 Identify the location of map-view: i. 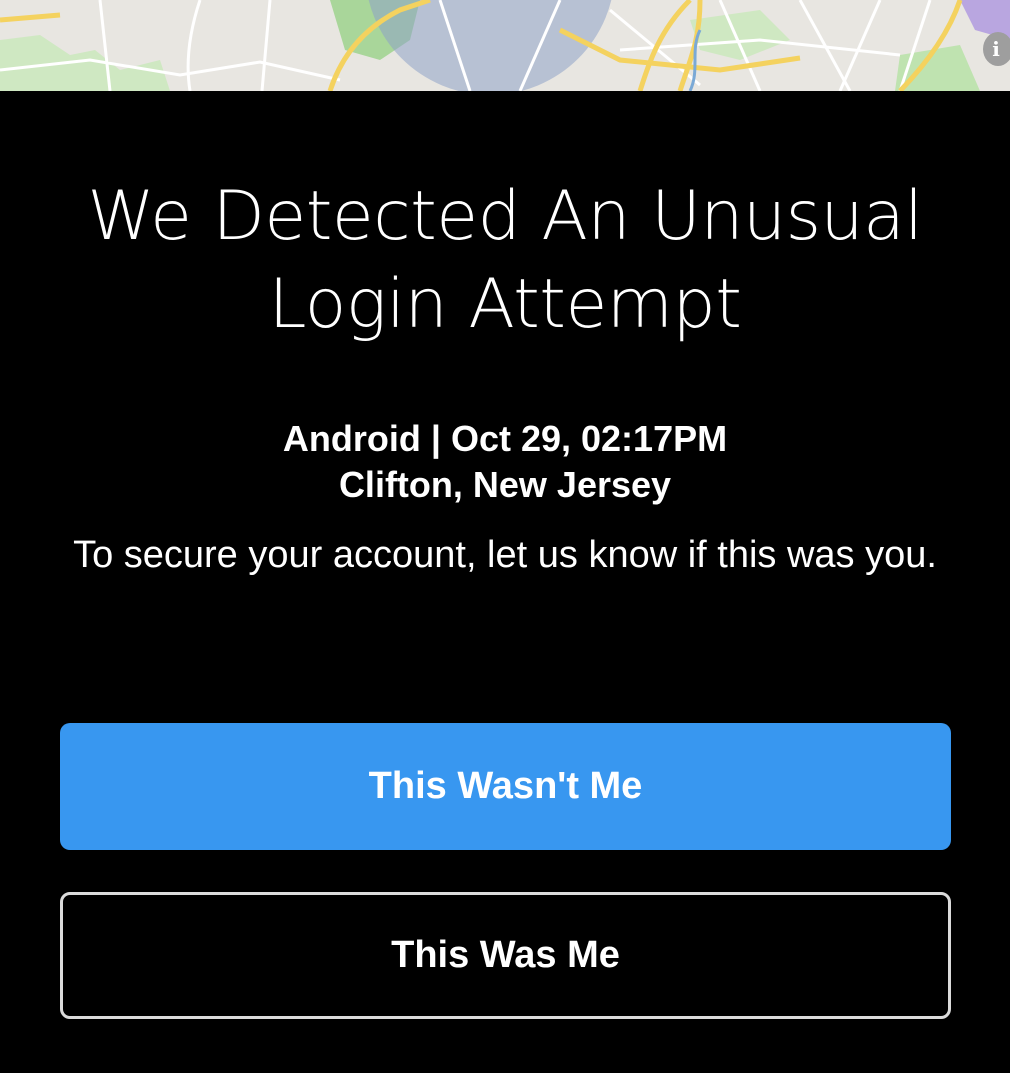
(505, 45).